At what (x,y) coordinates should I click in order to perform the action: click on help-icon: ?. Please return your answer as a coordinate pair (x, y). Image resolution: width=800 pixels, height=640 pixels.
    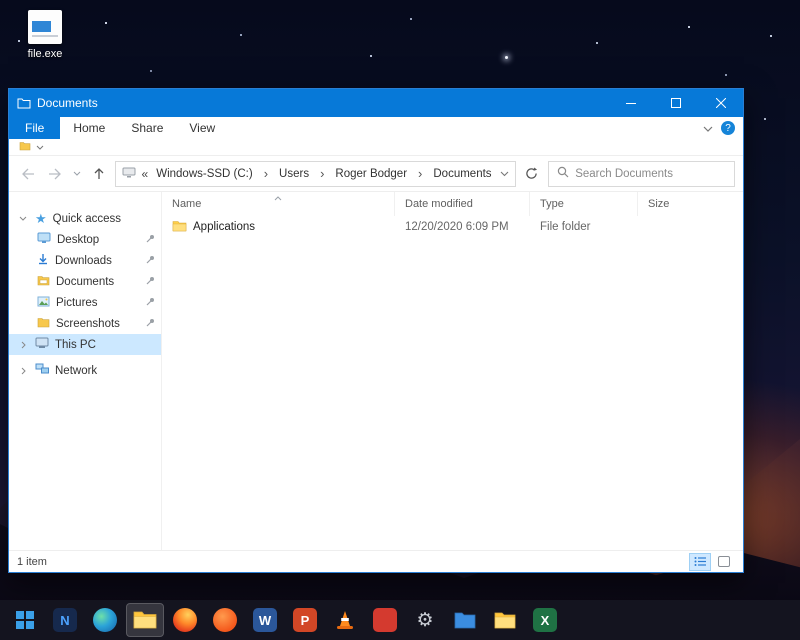
    Looking at the image, I should click on (728, 128).